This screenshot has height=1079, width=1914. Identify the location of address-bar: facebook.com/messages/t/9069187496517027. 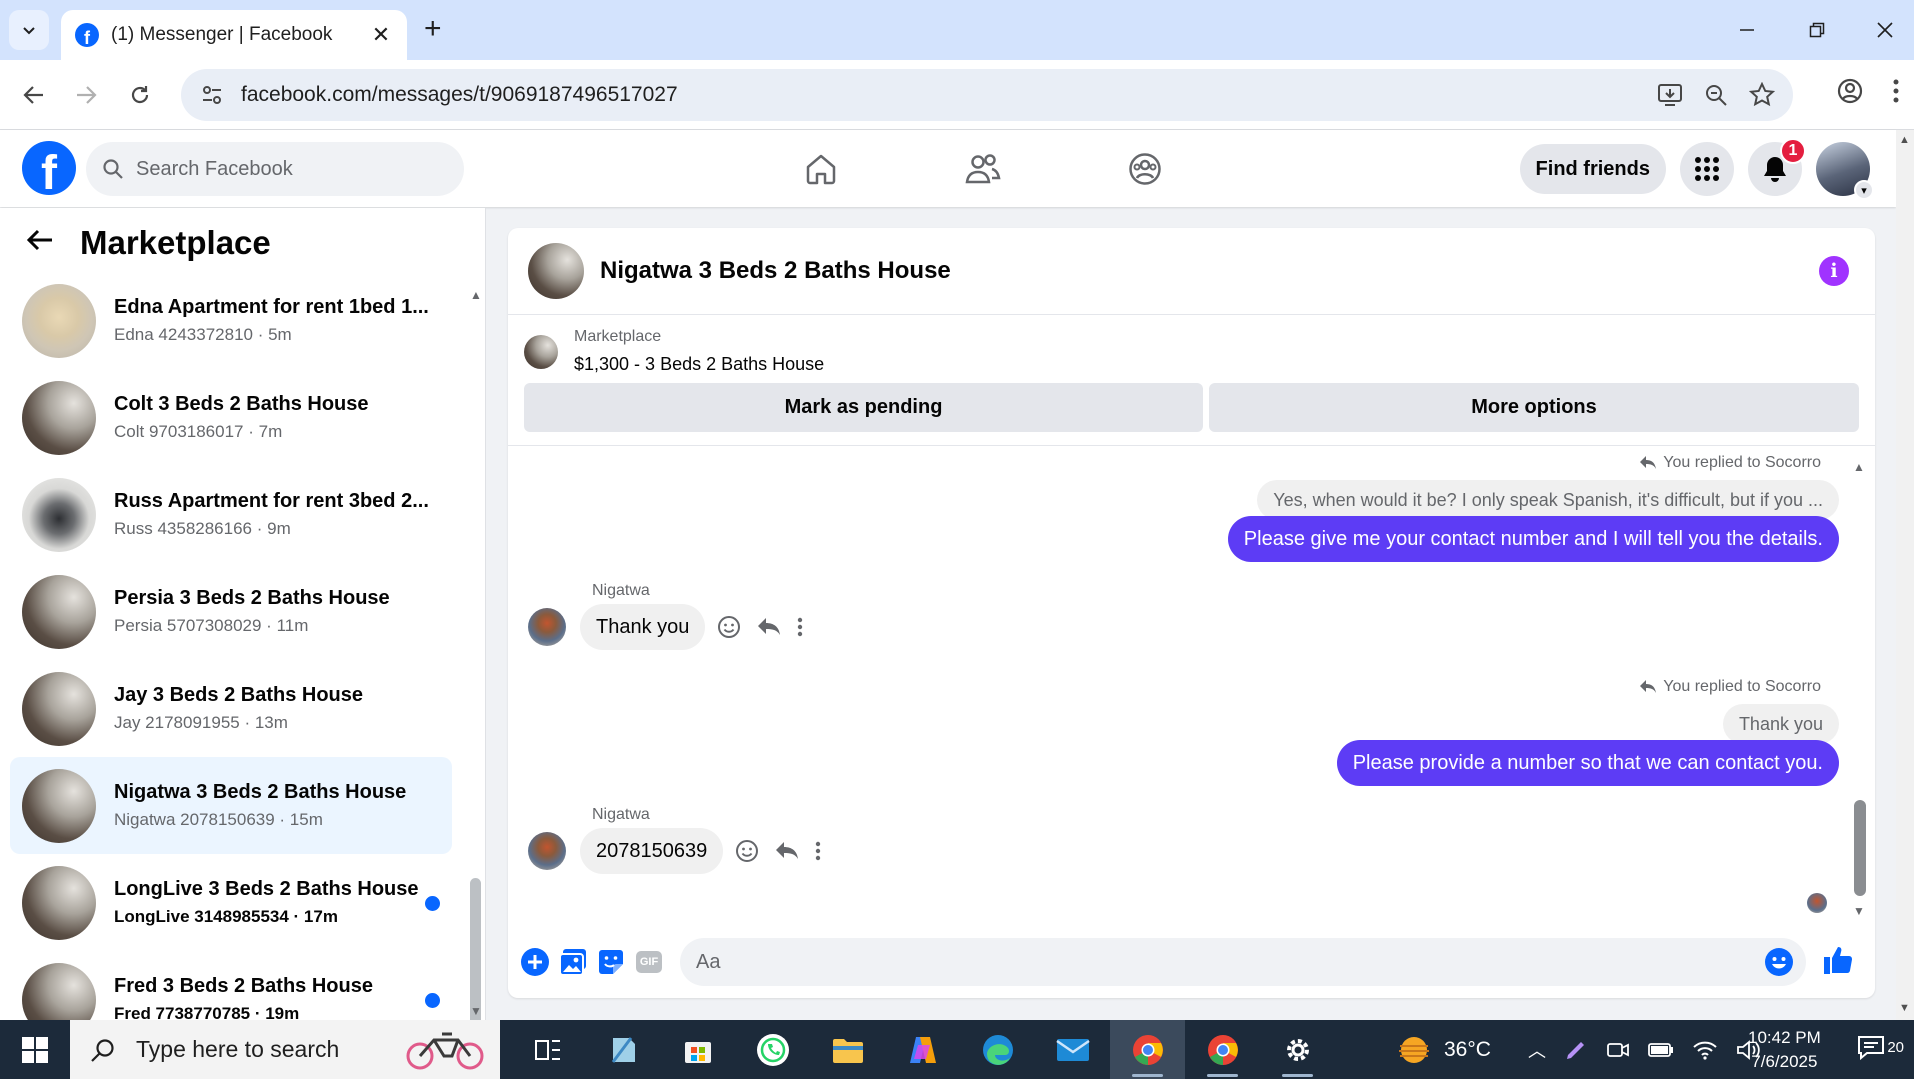
(987, 95).